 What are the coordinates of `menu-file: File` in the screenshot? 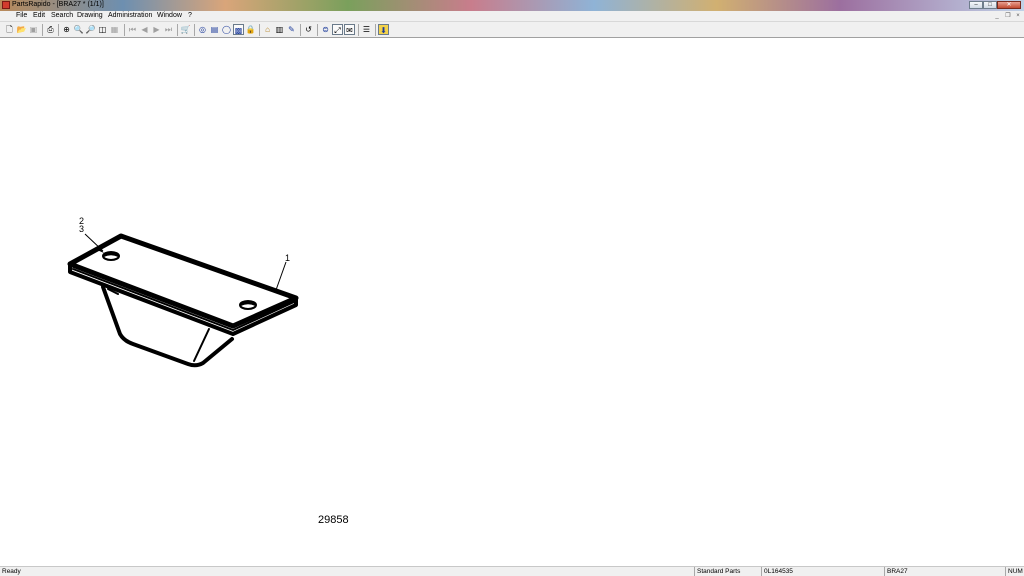 It's located at (21, 15).